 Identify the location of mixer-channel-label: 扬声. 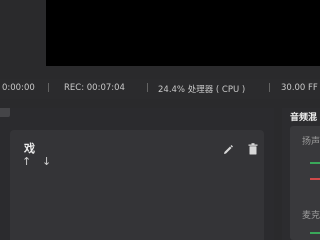
(311, 142).